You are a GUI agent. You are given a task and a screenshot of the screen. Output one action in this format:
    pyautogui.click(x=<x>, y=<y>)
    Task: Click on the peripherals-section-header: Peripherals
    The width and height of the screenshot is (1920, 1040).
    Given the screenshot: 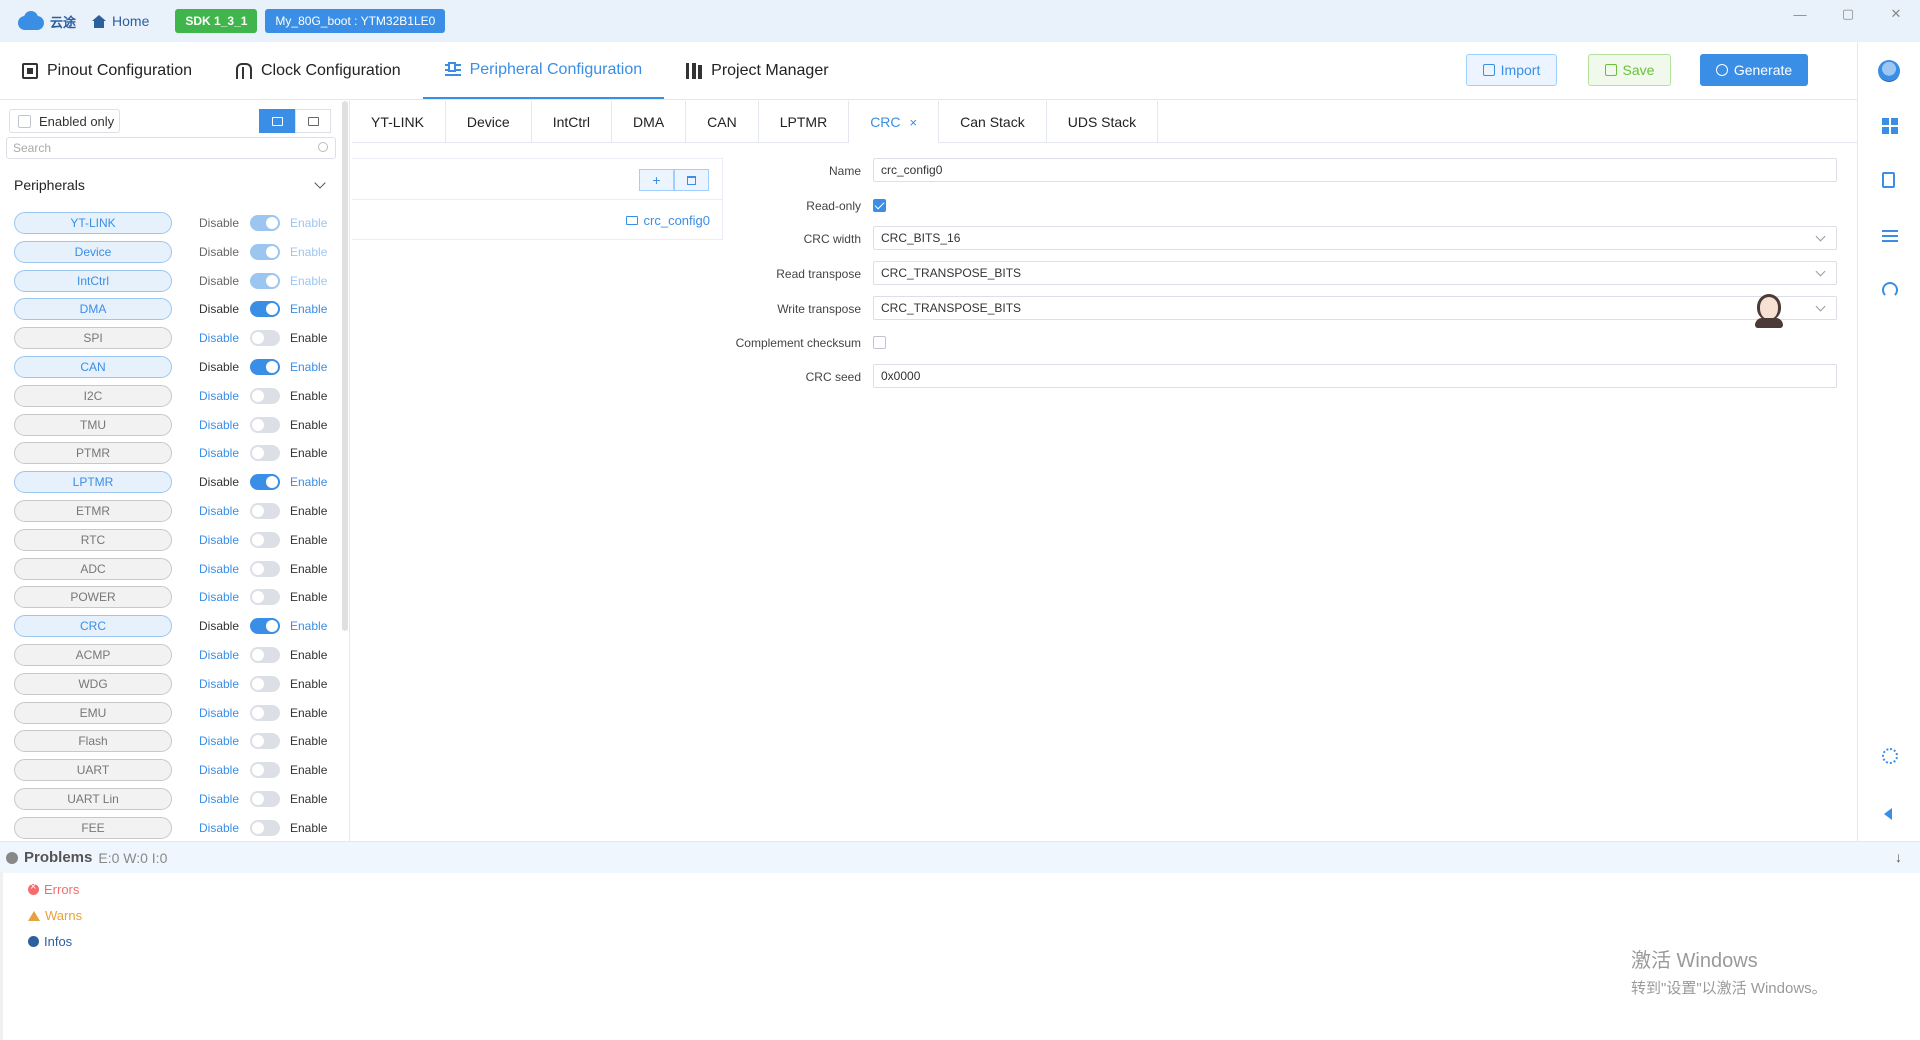 What is the action you would take?
    pyautogui.click(x=172, y=185)
    